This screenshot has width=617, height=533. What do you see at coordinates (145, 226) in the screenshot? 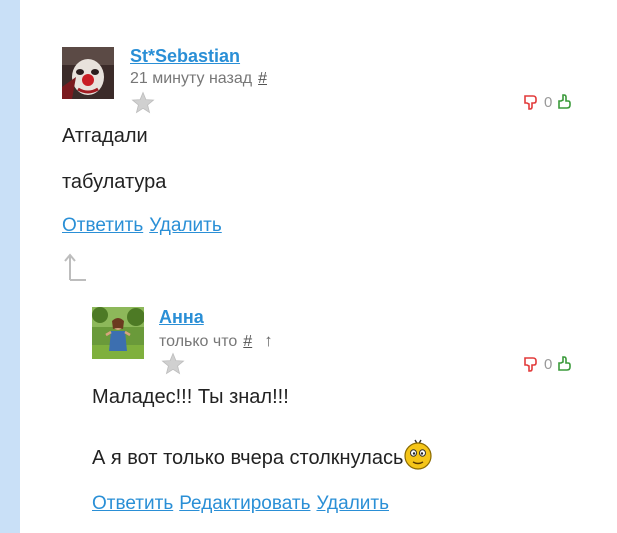
I see `comment-actions: Ответить Удалить` at bounding box center [145, 226].